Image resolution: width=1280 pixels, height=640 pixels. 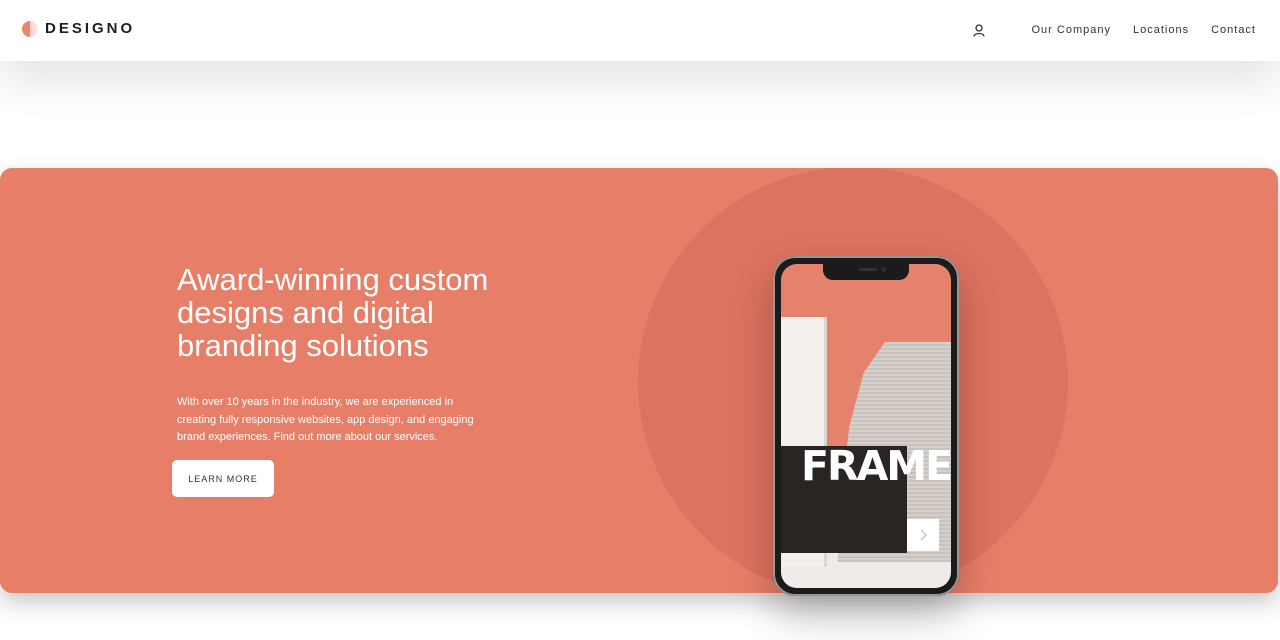 What do you see at coordinates (876, 466) in the screenshot?
I see `screen-headline: FRAME` at bounding box center [876, 466].